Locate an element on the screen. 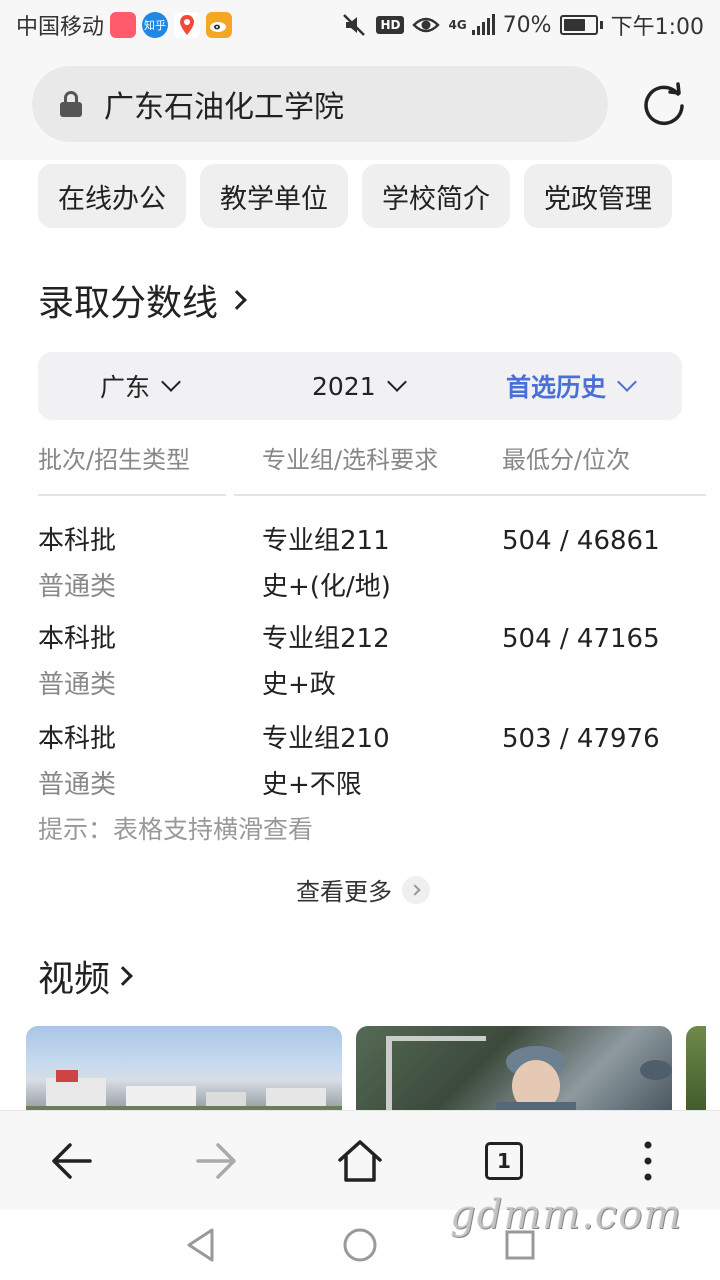  battery-level is located at coordinates (574, 25).